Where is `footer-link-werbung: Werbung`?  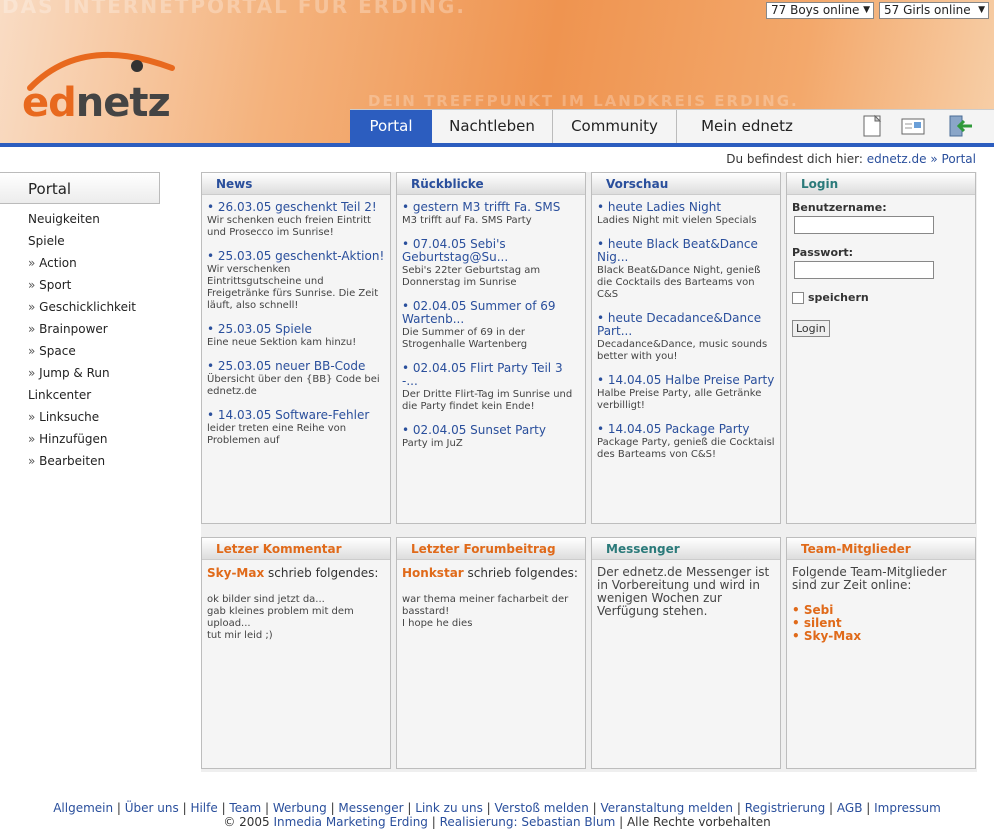 footer-link-werbung: Werbung is located at coordinates (300, 808).